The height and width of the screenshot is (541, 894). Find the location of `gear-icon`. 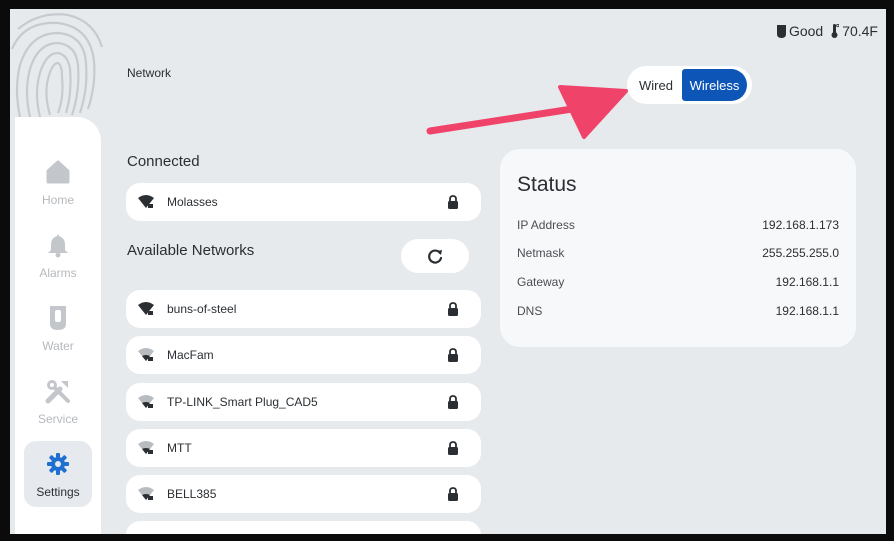

gear-icon is located at coordinates (58, 464).